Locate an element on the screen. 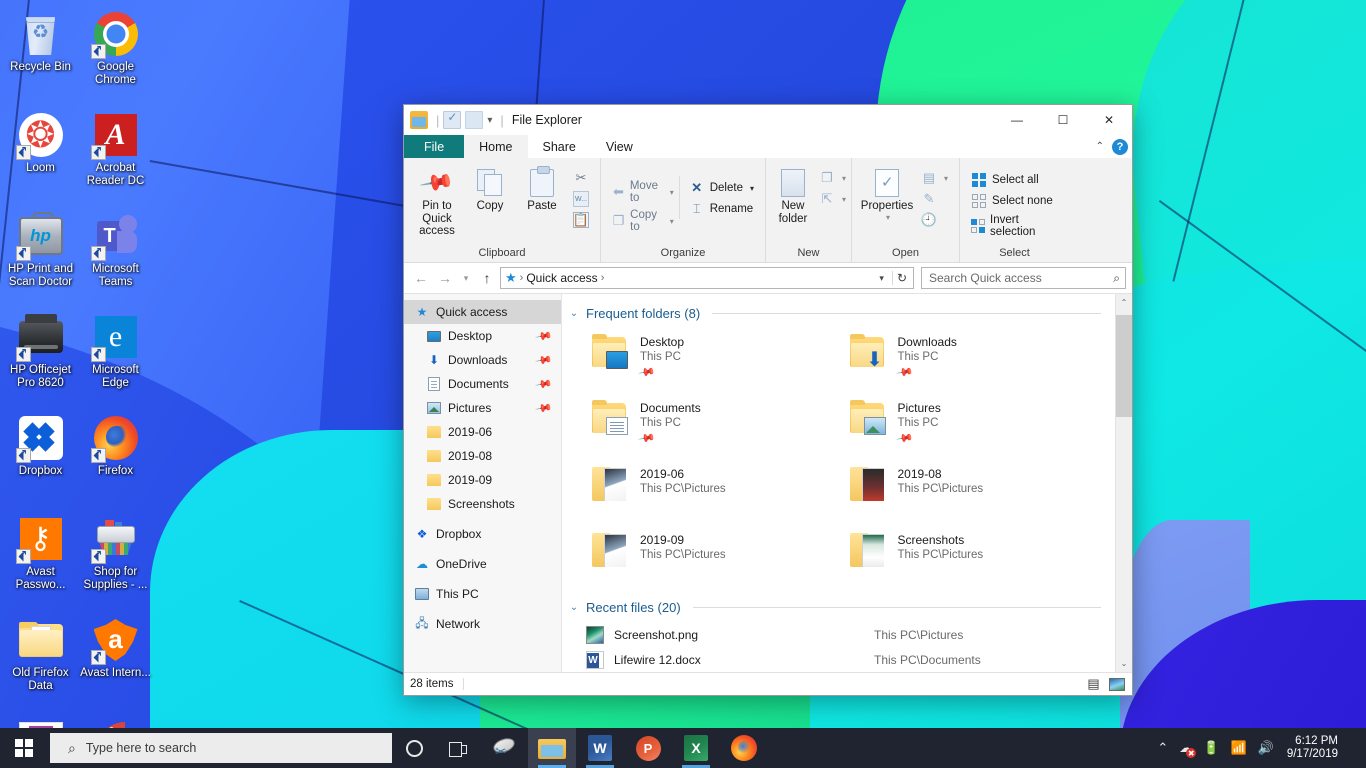 The image size is (1366, 768). select-buttons: Select all Select none Invert selection is located at coordinates (1014, 204).